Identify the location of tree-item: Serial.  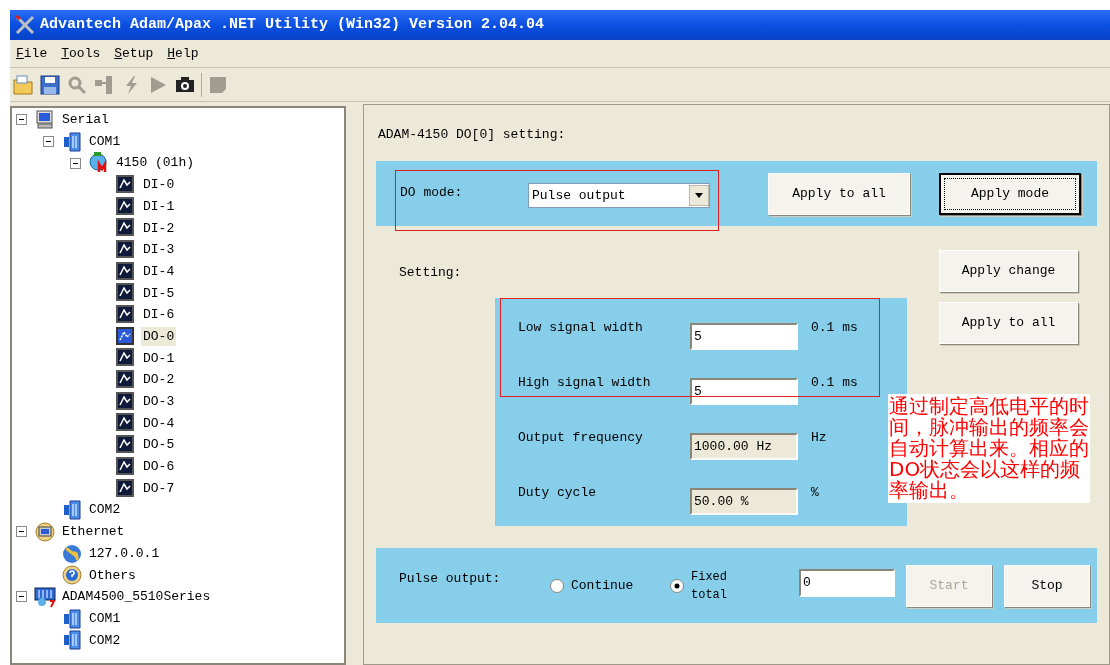
(85, 120).